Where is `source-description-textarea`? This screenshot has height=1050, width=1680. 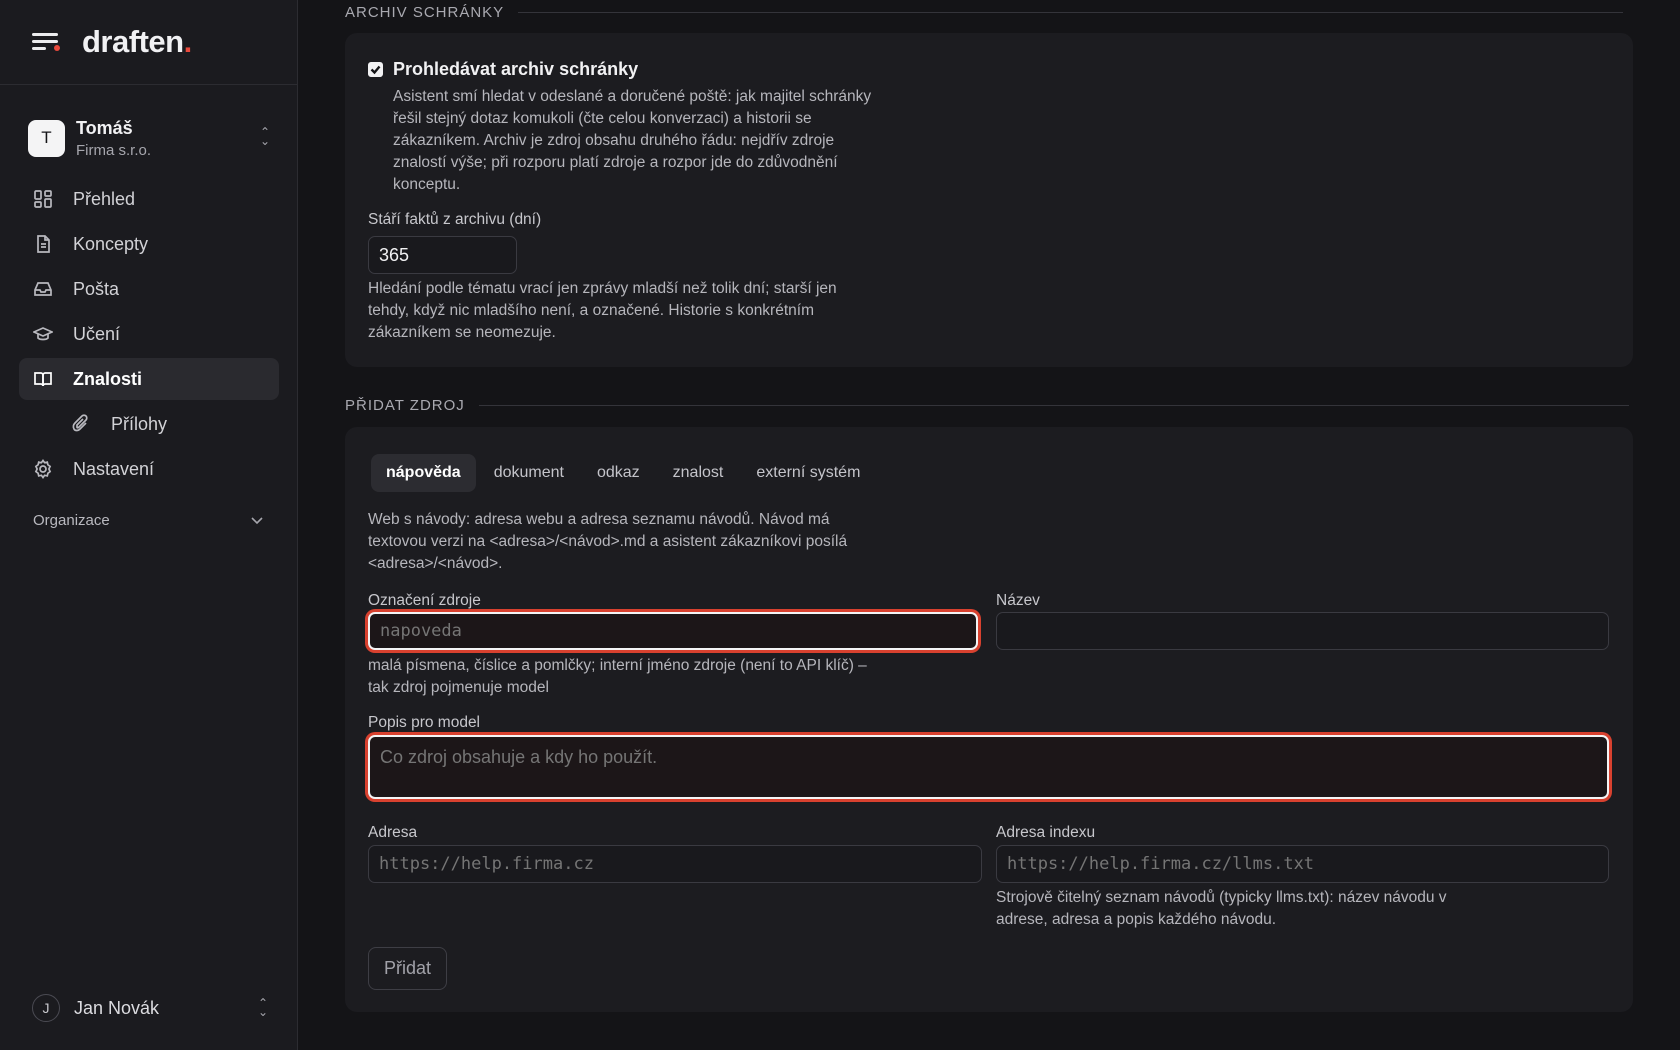
source-description-textarea is located at coordinates (988, 767).